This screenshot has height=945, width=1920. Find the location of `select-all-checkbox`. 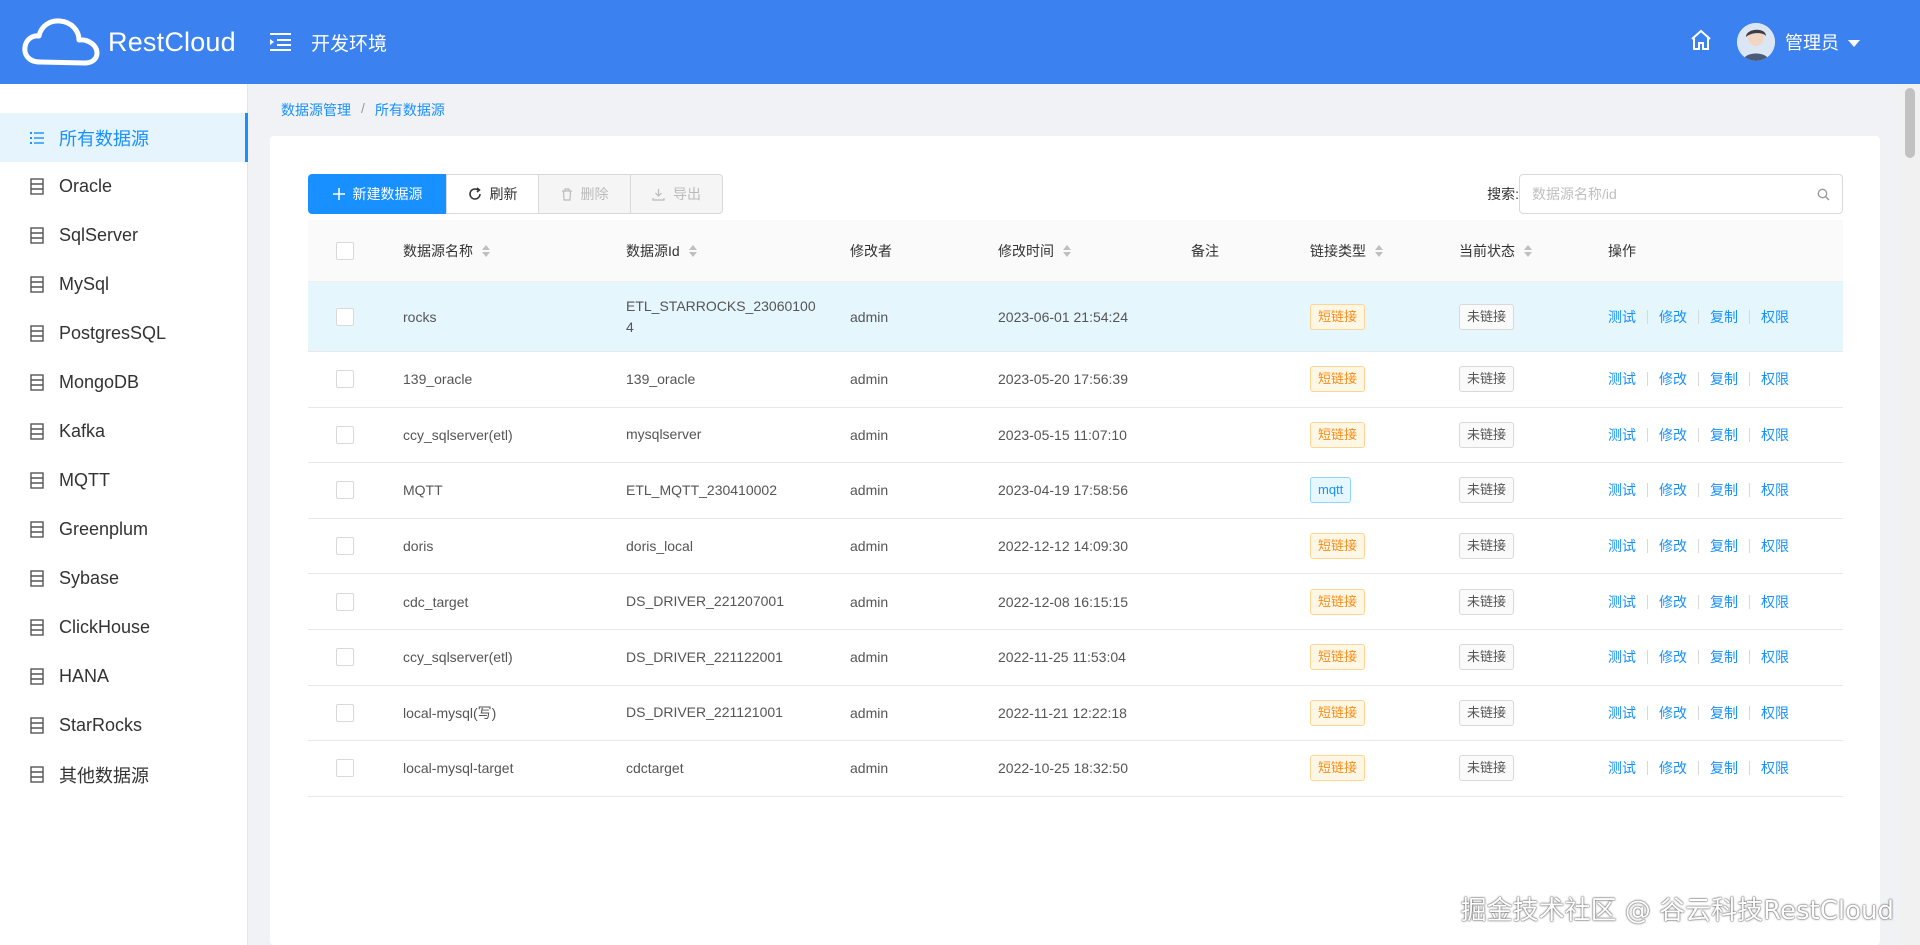

select-all-checkbox is located at coordinates (345, 250).